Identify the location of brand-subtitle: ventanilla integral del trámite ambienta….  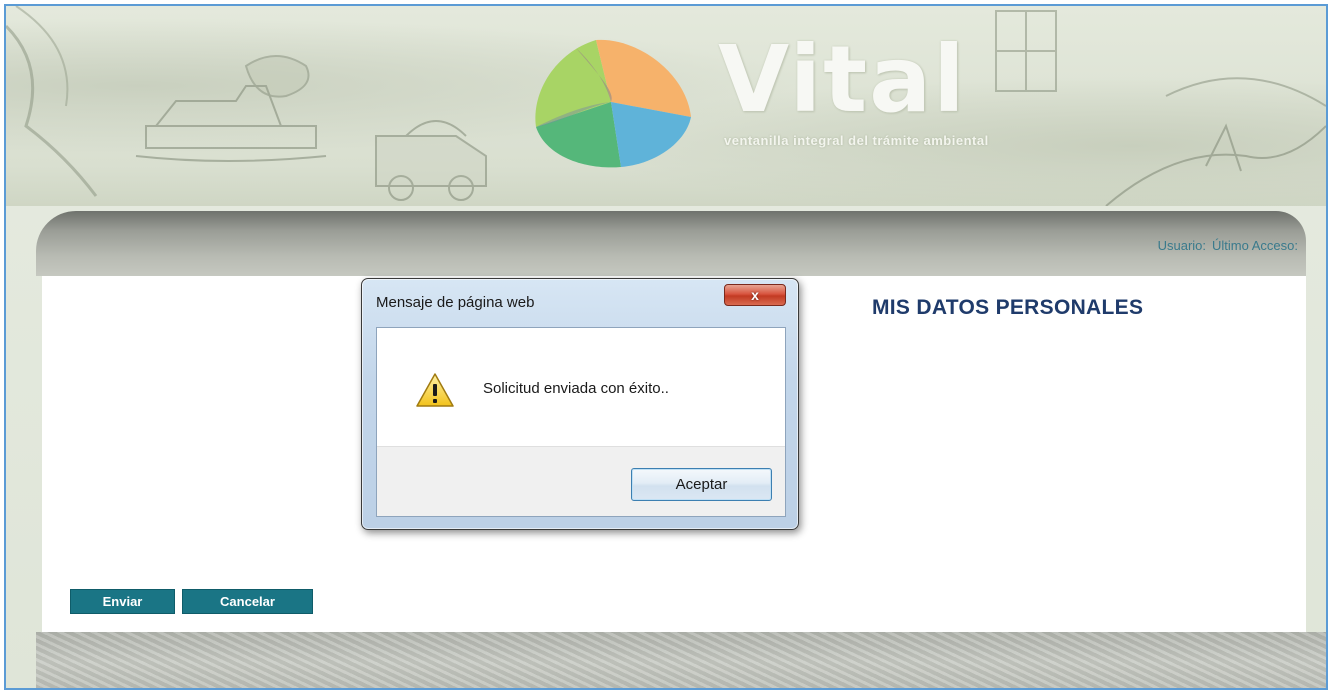
(856, 140).